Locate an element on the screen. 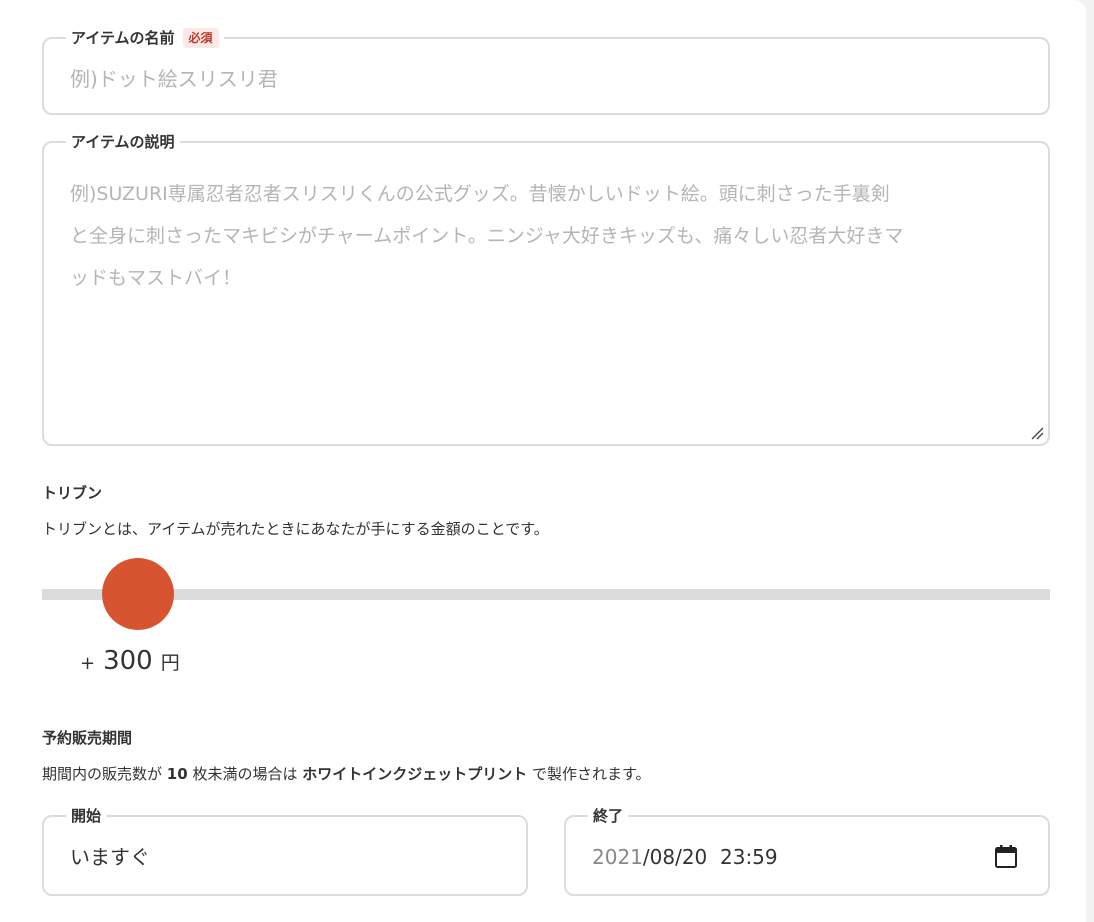  item-description-label: アイテムの説明 is located at coordinates (123, 142).